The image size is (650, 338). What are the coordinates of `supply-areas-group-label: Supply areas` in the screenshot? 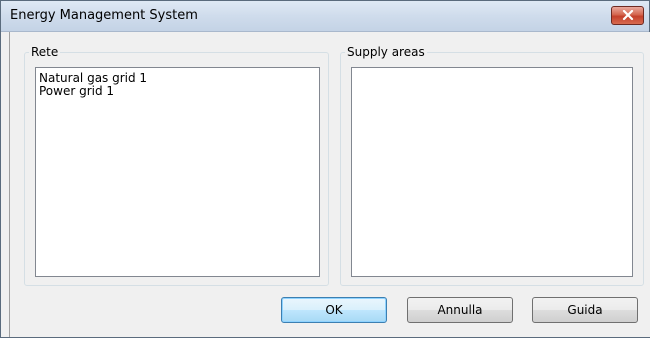 It's located at (386, 52).